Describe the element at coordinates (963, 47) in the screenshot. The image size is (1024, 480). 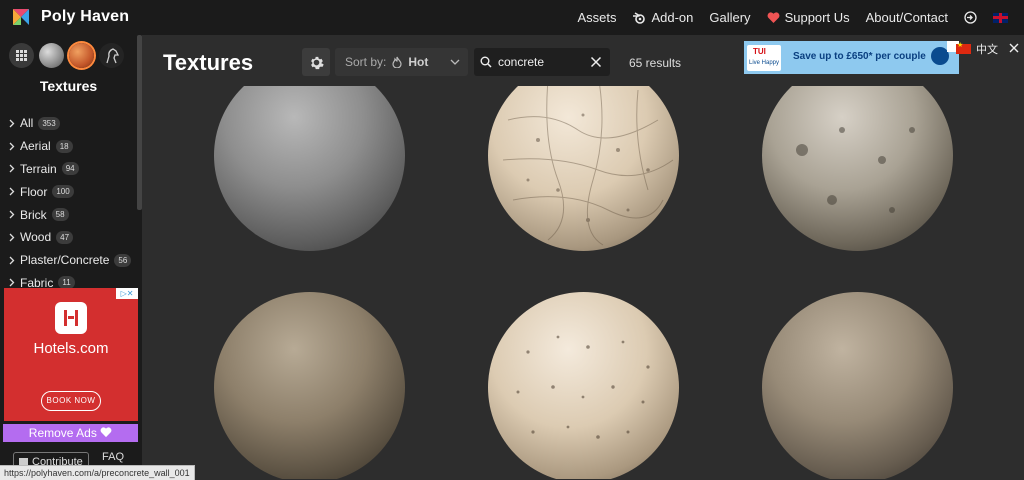
I see `china-flag-icon` at that location.